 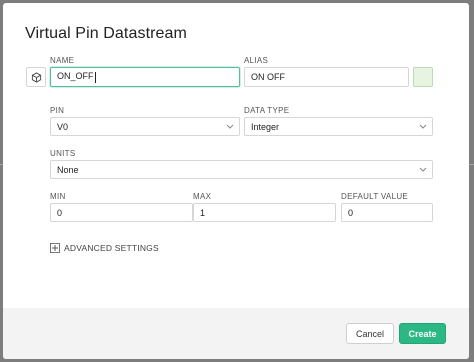 I want to click on datastream-icon-button, so click(x=36, y=77).